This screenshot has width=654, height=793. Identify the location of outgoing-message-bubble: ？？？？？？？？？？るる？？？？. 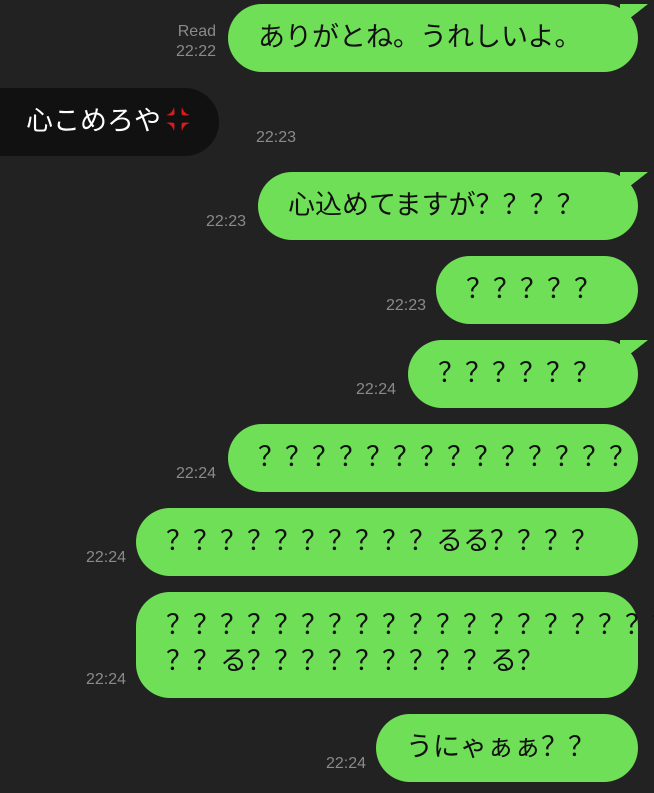
(387, 542).